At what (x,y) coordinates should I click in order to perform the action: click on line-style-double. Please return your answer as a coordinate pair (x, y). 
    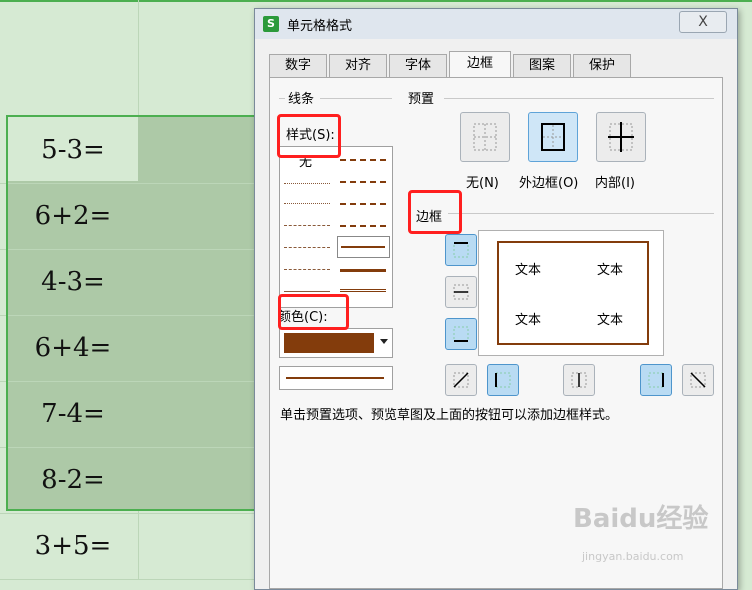
    Looking at the image, I should click on (363, 290).